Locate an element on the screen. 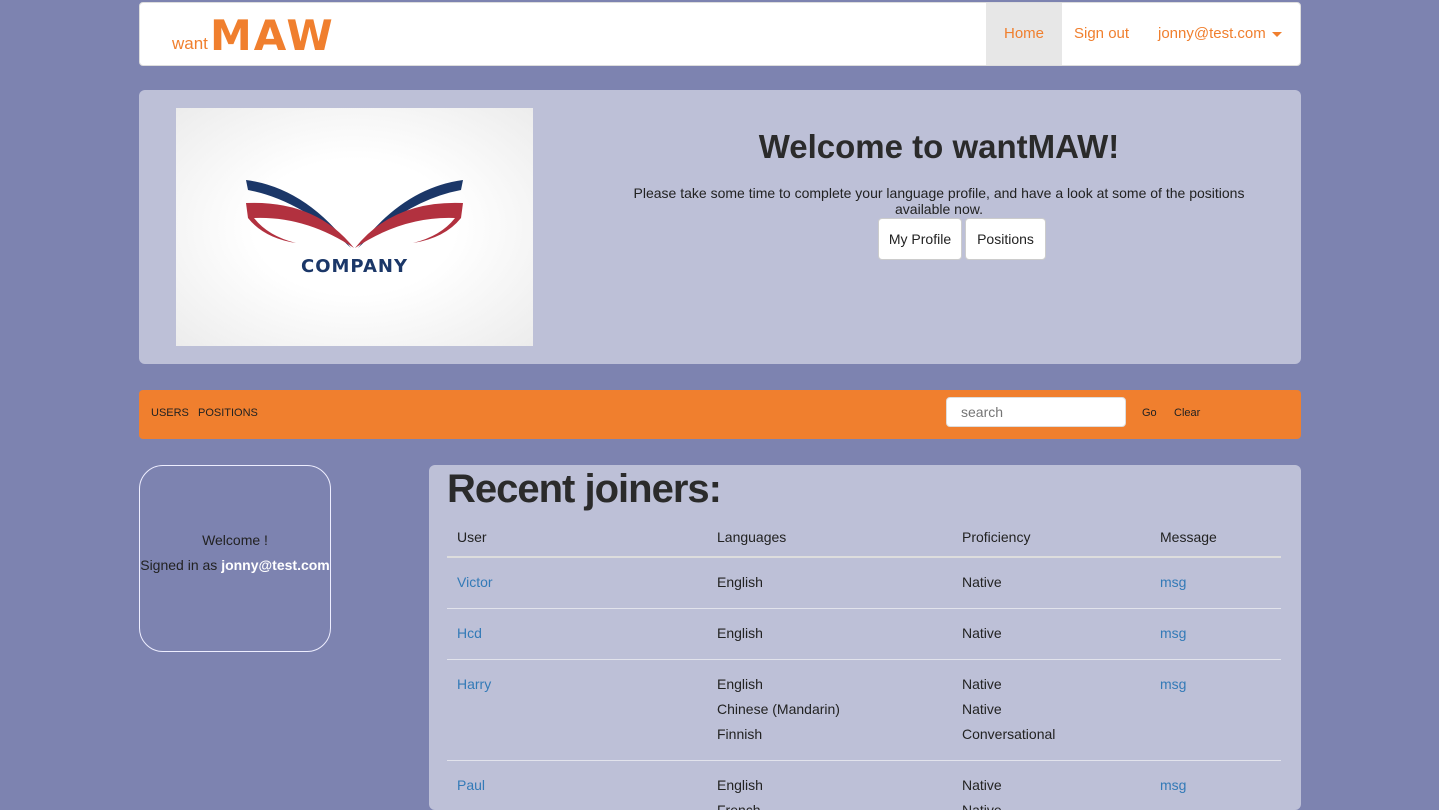 This screenshot has height=810, width=1439. table-row: Victor English Native msg is located at coordinates (864, 583).